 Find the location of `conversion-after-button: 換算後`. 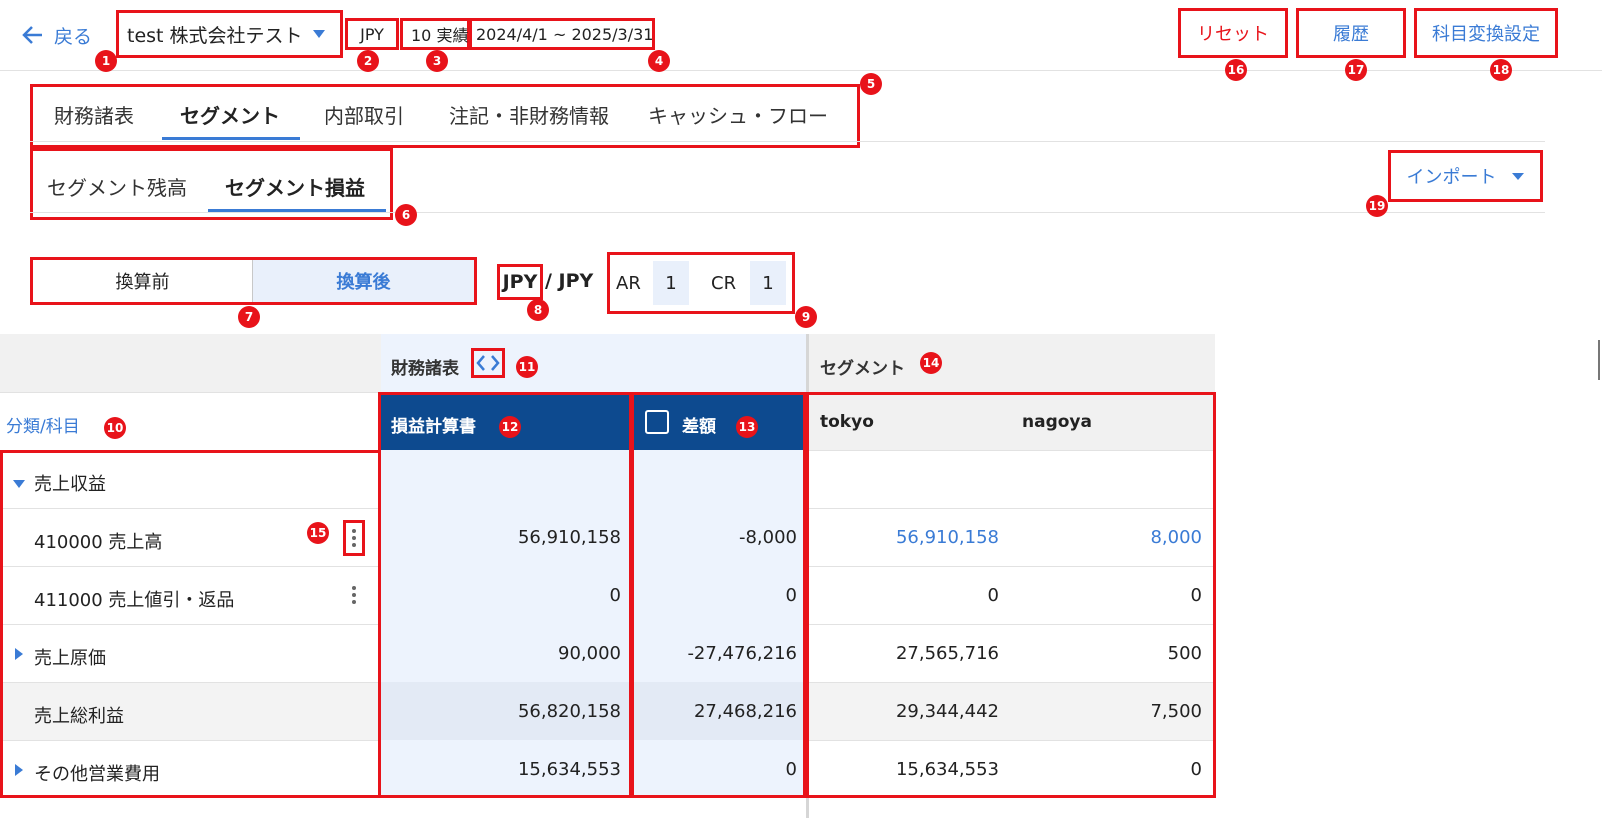

conversion-after-button: 換算後 is located at coordinates (363, 281).